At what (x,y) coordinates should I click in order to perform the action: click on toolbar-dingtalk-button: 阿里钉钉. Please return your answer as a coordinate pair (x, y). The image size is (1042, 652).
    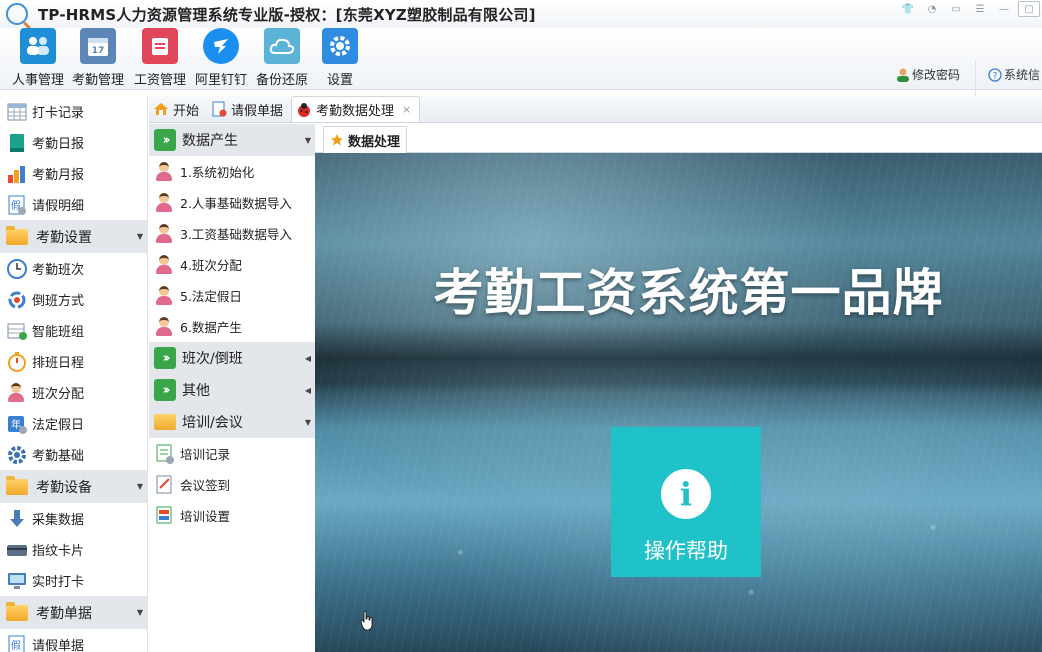
    Looking at the image, I should click on (221, 59).